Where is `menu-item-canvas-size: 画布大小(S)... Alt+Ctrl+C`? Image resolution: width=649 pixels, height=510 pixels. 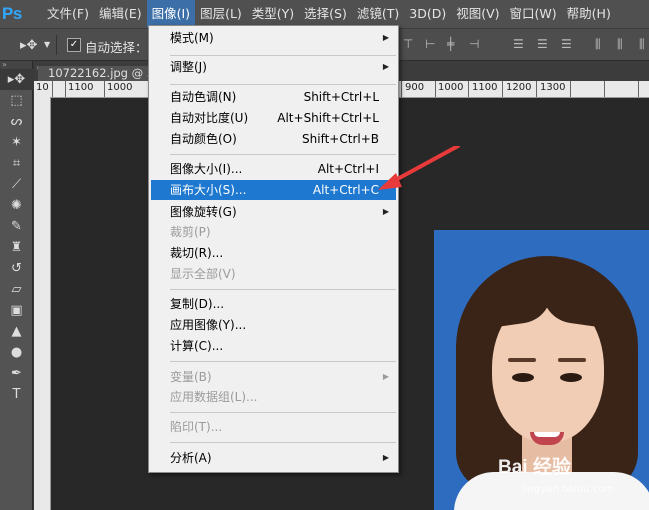
menu-item-canvas-size: 画布大小(S)... Alt+Ctrl+C is located at coordinates (273, 190).